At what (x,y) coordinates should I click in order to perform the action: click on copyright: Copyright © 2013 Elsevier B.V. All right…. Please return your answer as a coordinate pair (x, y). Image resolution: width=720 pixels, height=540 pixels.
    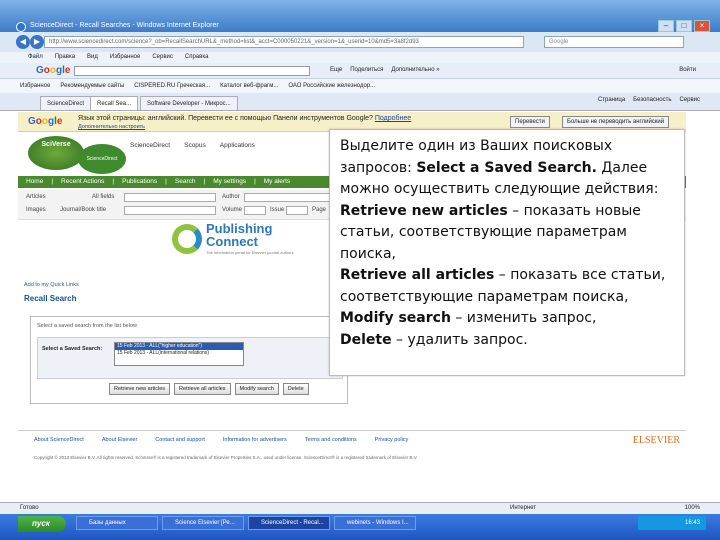
    Looking at the image, I should click on (226, 457).